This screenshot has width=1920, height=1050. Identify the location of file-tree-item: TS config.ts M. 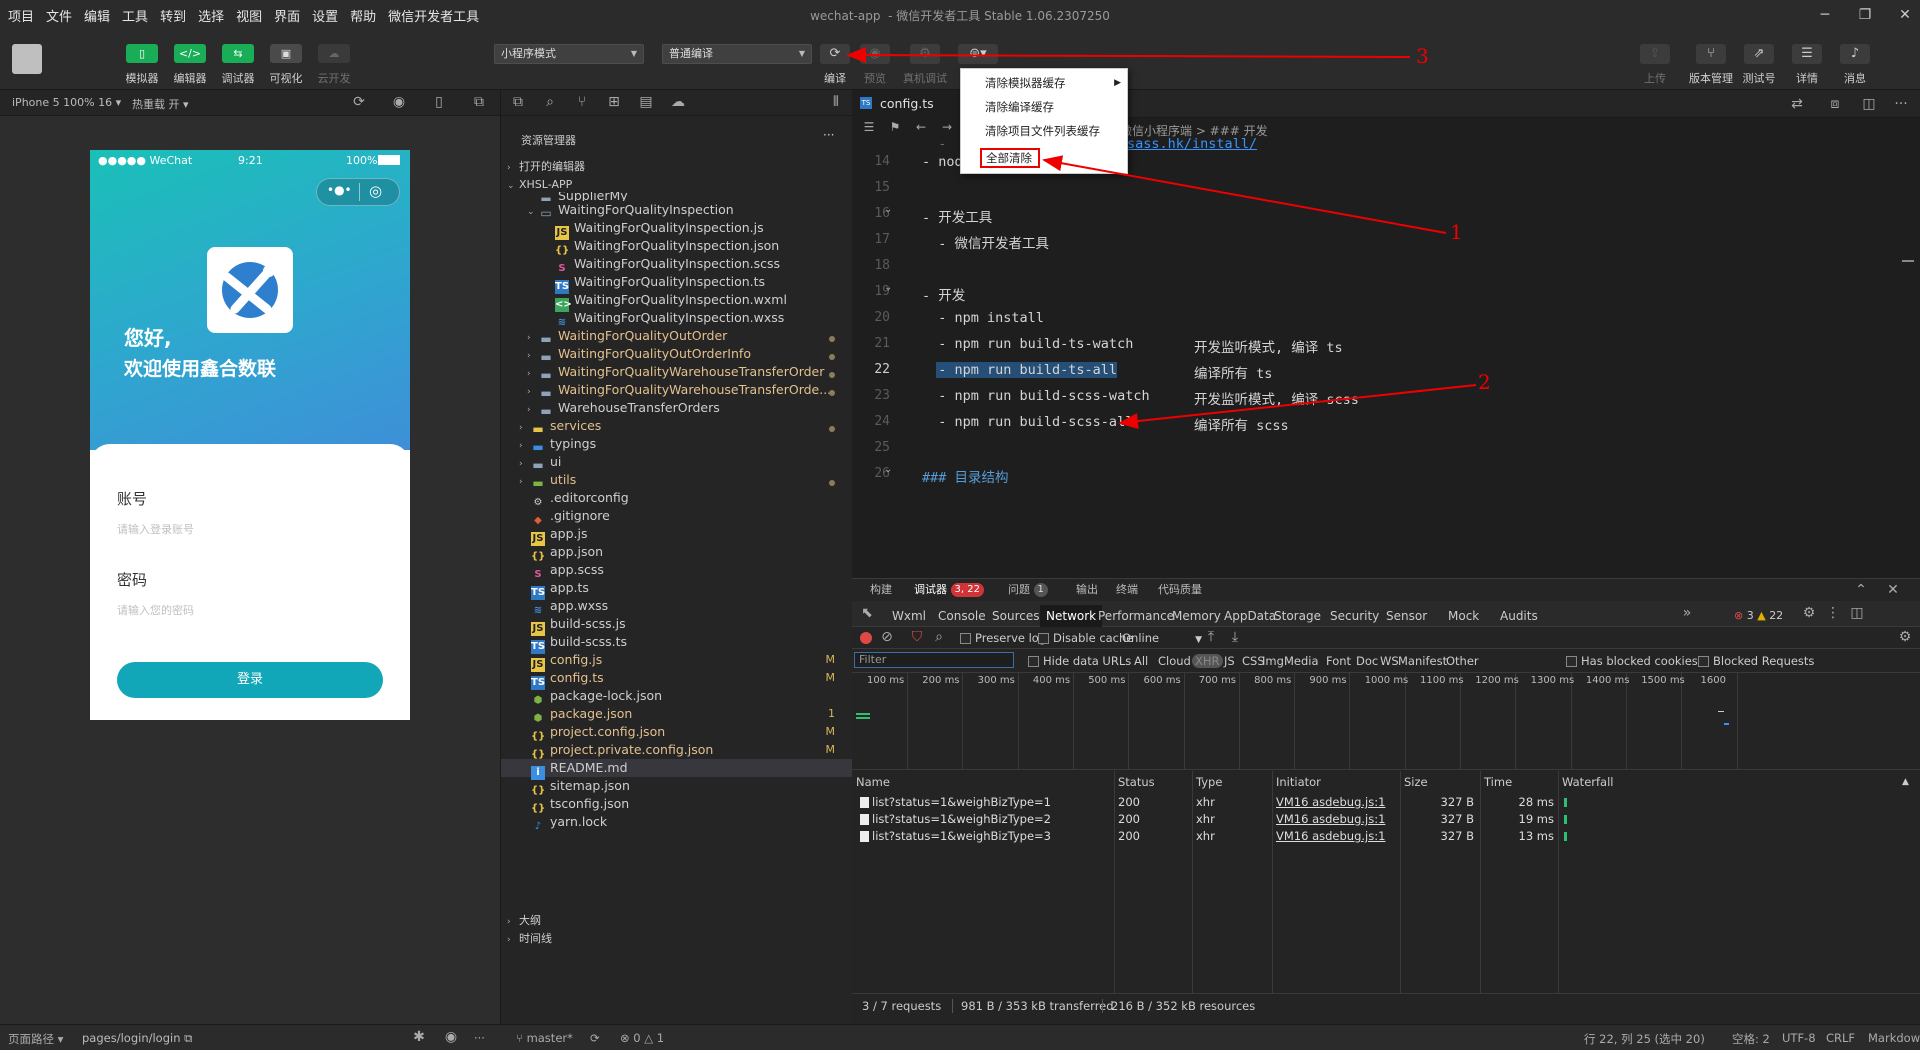
(677, 679).